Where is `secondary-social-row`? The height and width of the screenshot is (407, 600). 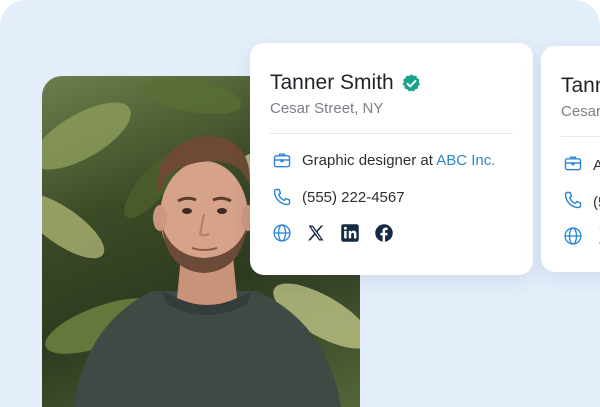
secondary-social-row is located at coordinates (581, 238).